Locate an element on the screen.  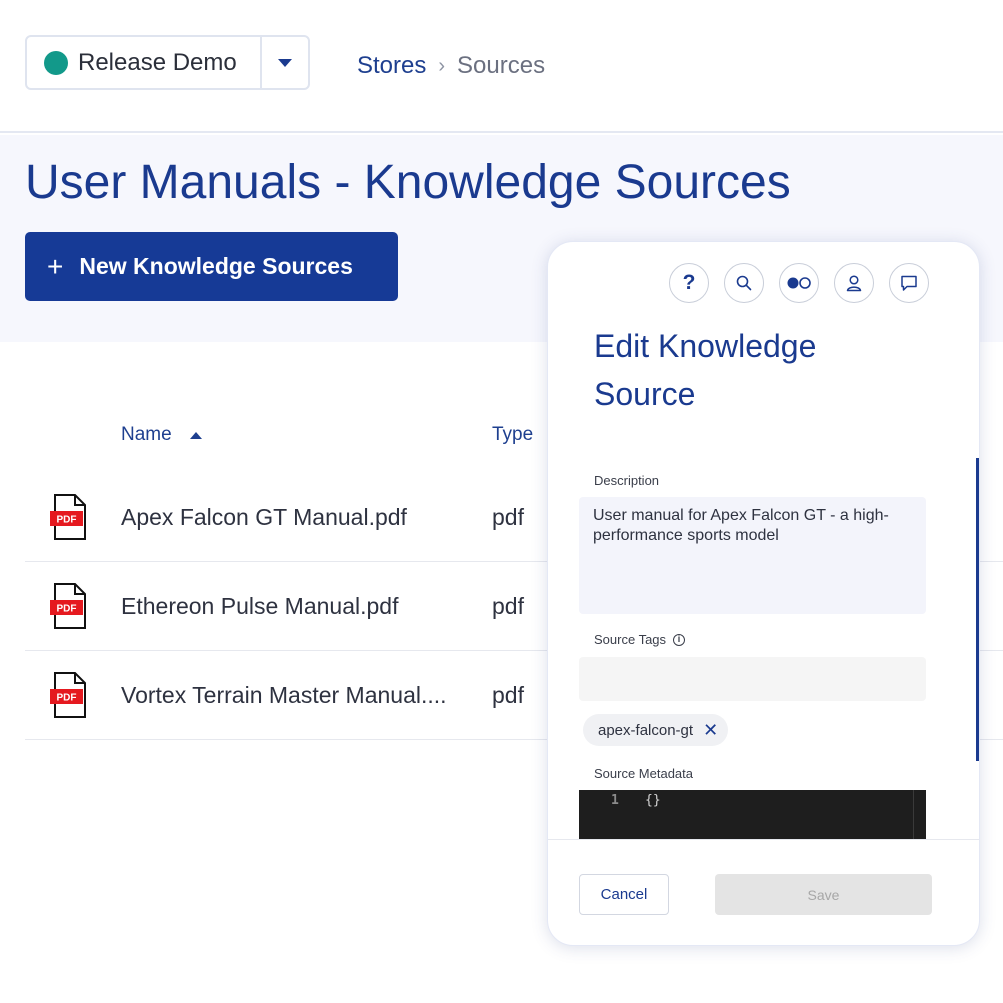
plus-icon: + is located at coordinates (55, 266).